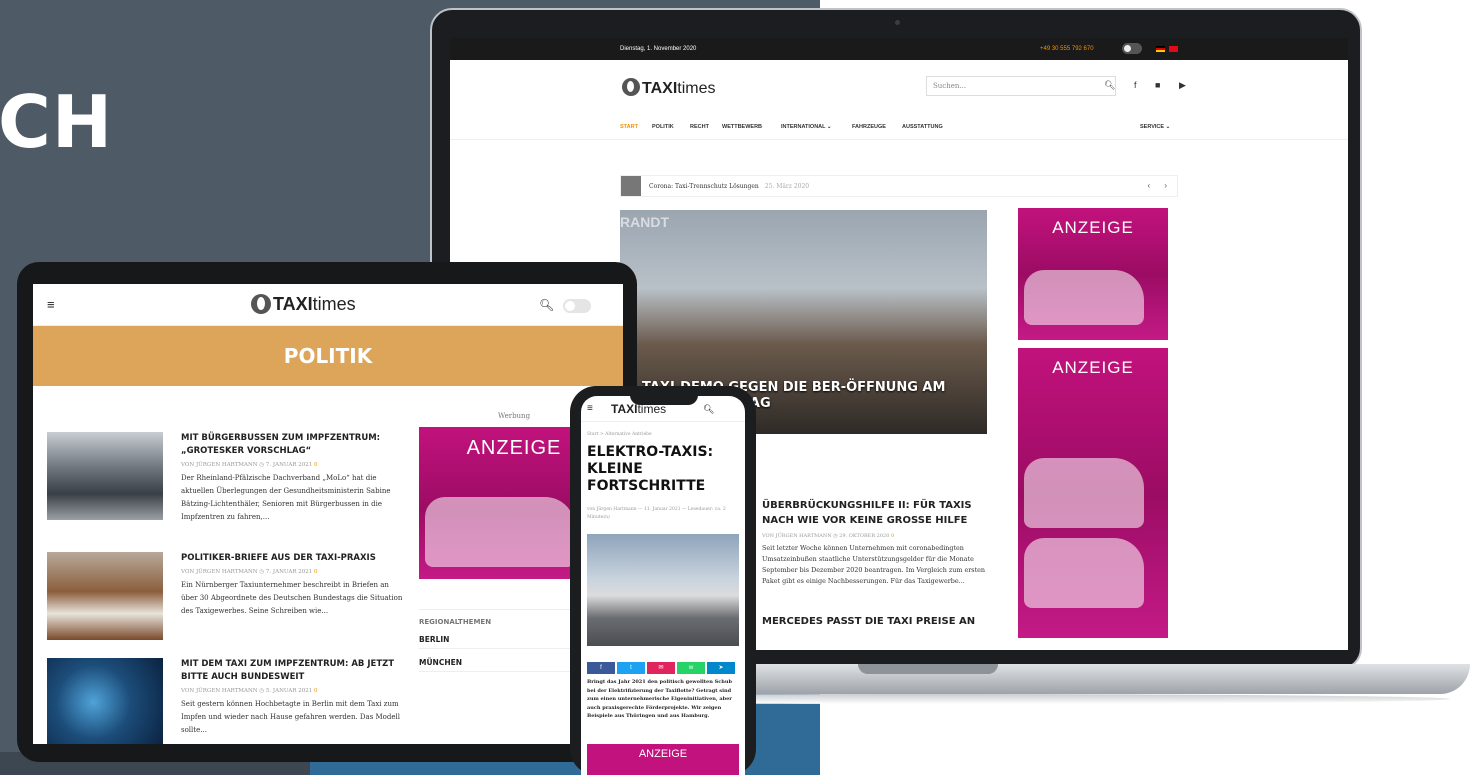 The height and width of the screenshot is (775, 1470). Describe the element at coordinates (699, 127) in the screenshot. I see `nav-item-recht: RECHT` at that location.